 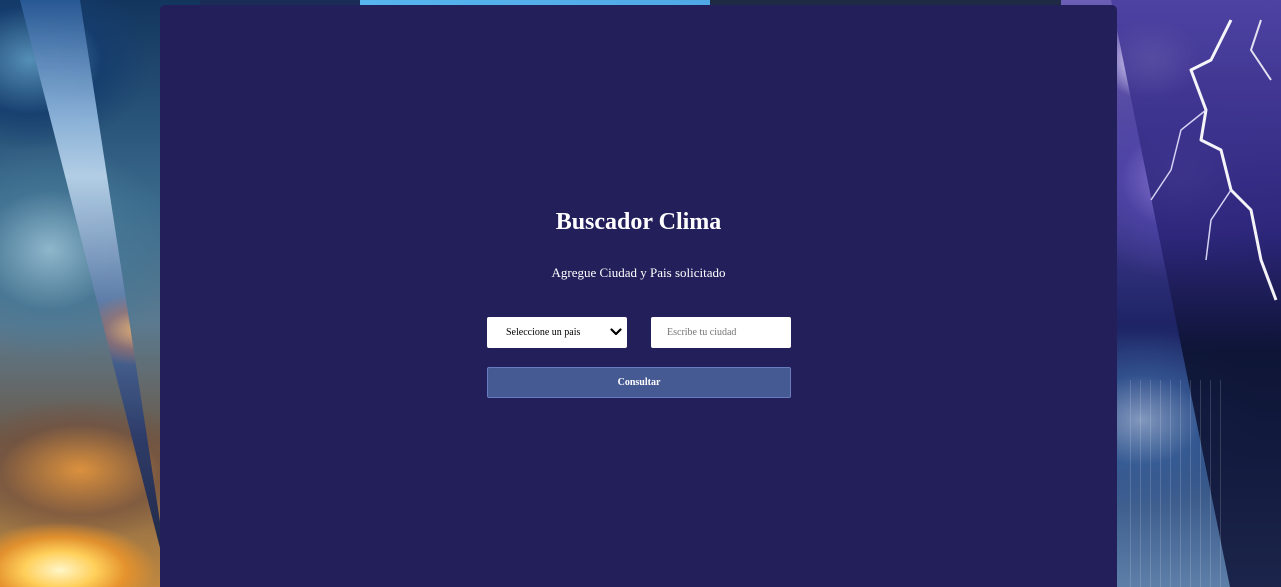 I want to click on rain-streaks, so click(x=1171, y=483).